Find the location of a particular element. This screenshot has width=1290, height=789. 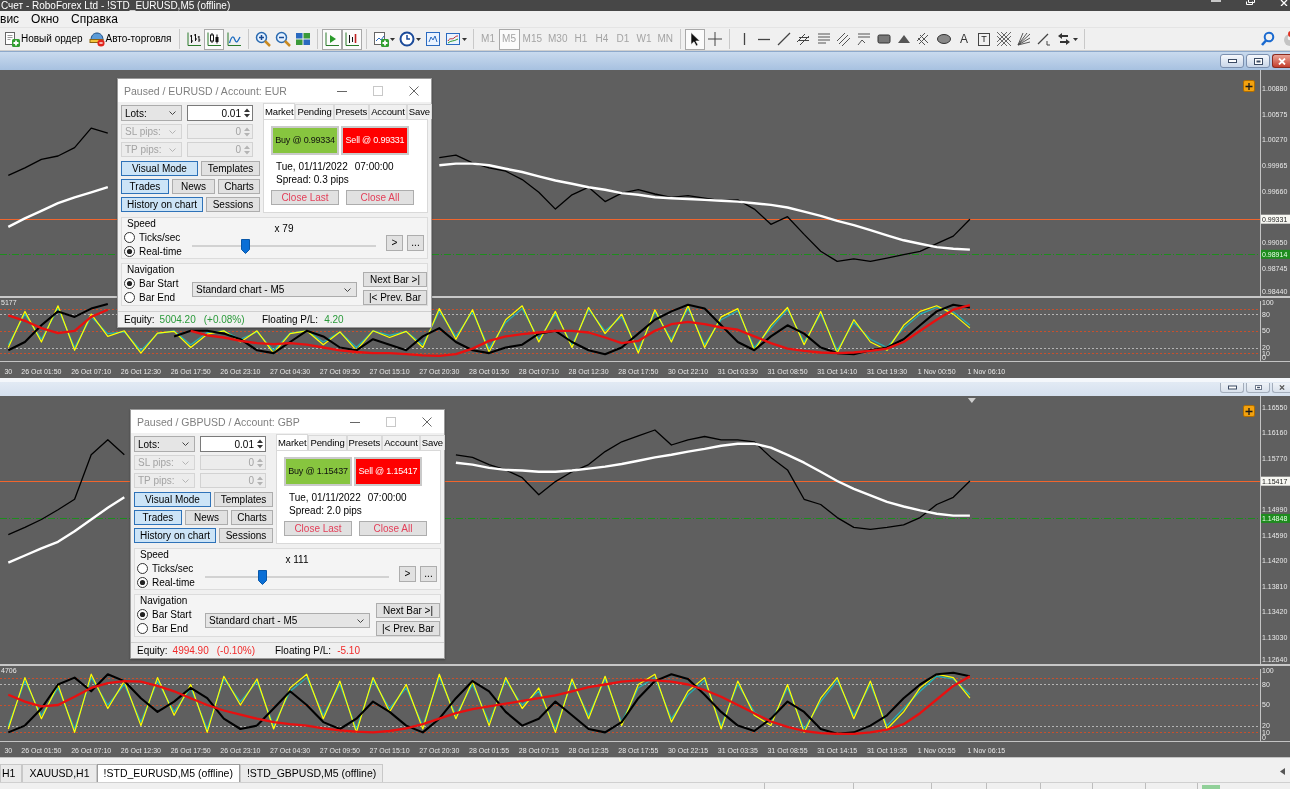

menu-item: вис is located at coordinates (13, 19).